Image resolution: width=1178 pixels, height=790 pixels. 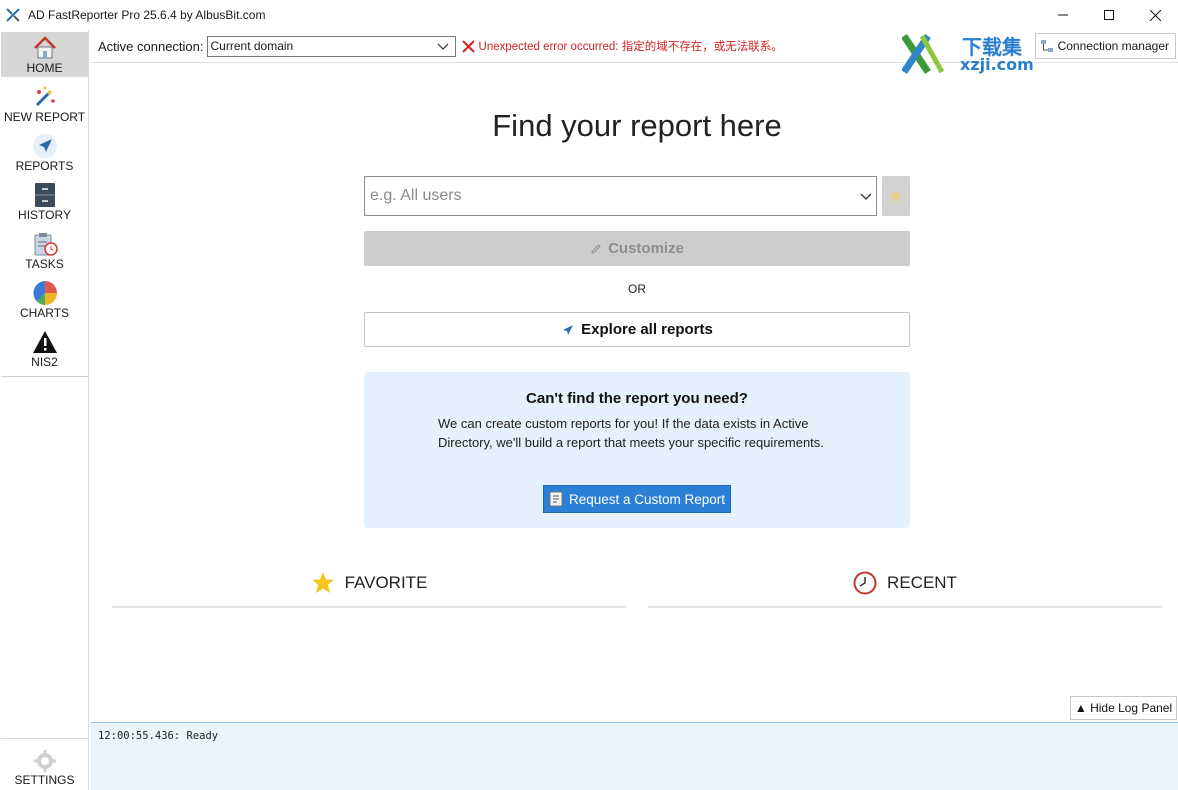 I want to click on hide-log-panel-button: ▲ Hide Log Panel, so click(x=1123, y=708).